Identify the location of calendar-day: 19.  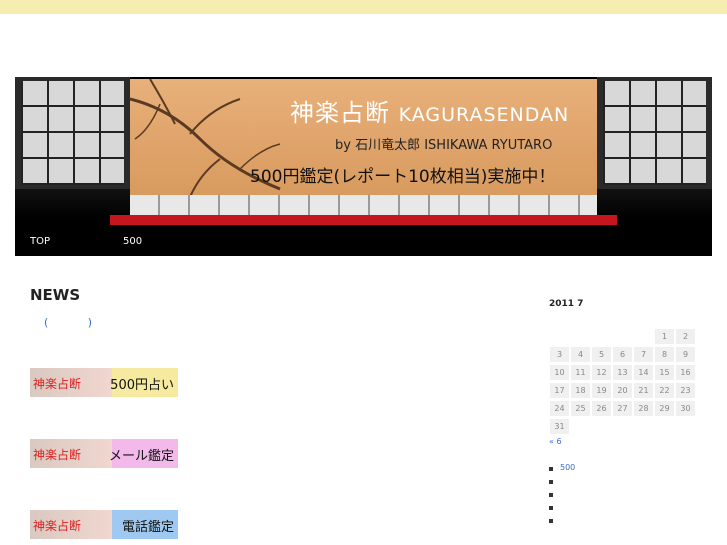
(601, 390).